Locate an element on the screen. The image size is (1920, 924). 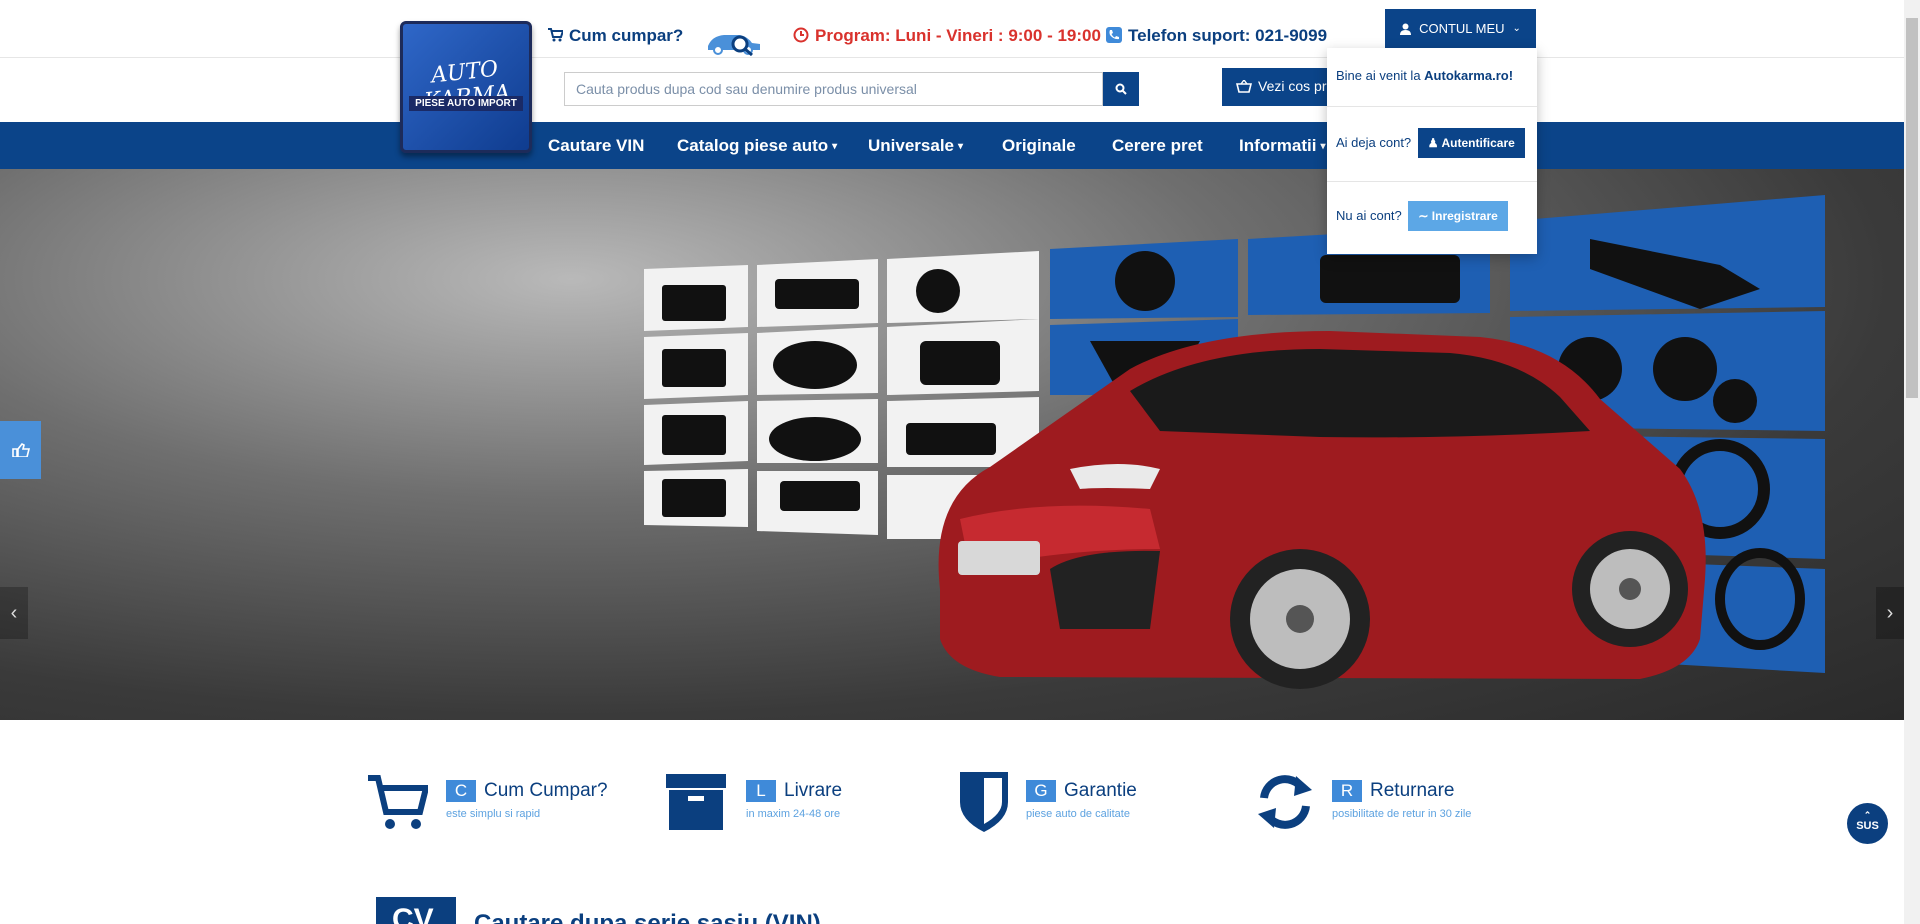
welcome-prefix: Bine ai venit la is located at coordinates (1380, 75).